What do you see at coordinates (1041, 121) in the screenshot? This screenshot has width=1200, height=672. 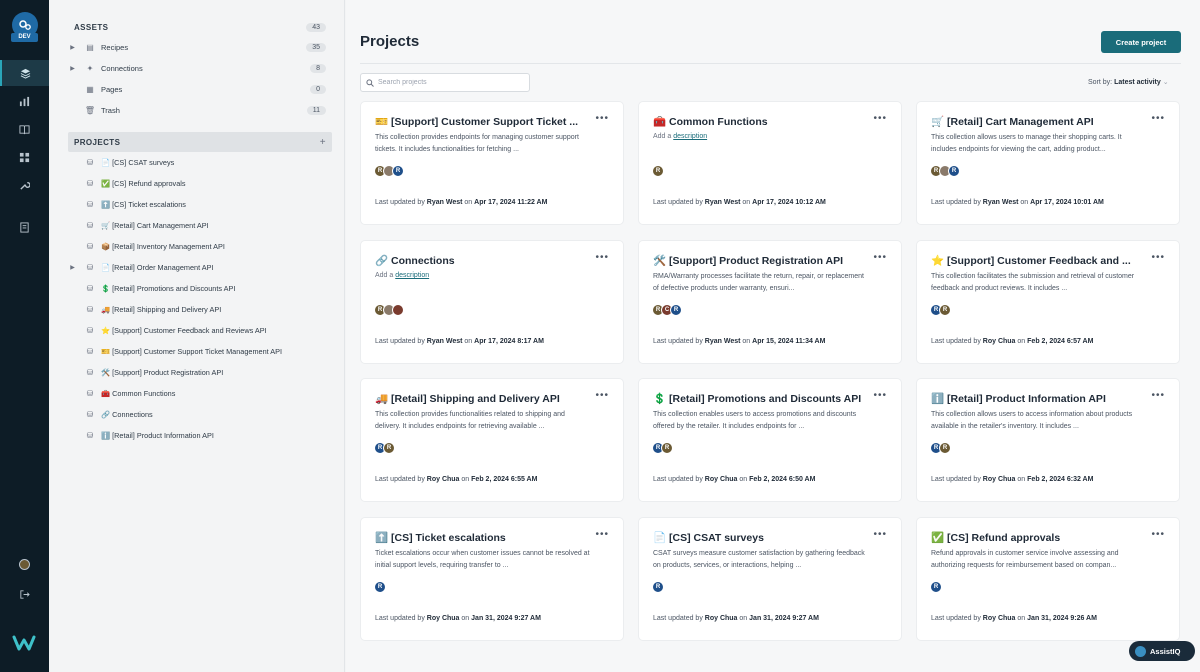 I see `project-card-title: 🛒 [Retail] Cart Management API` at bounding box center [1041, 121].